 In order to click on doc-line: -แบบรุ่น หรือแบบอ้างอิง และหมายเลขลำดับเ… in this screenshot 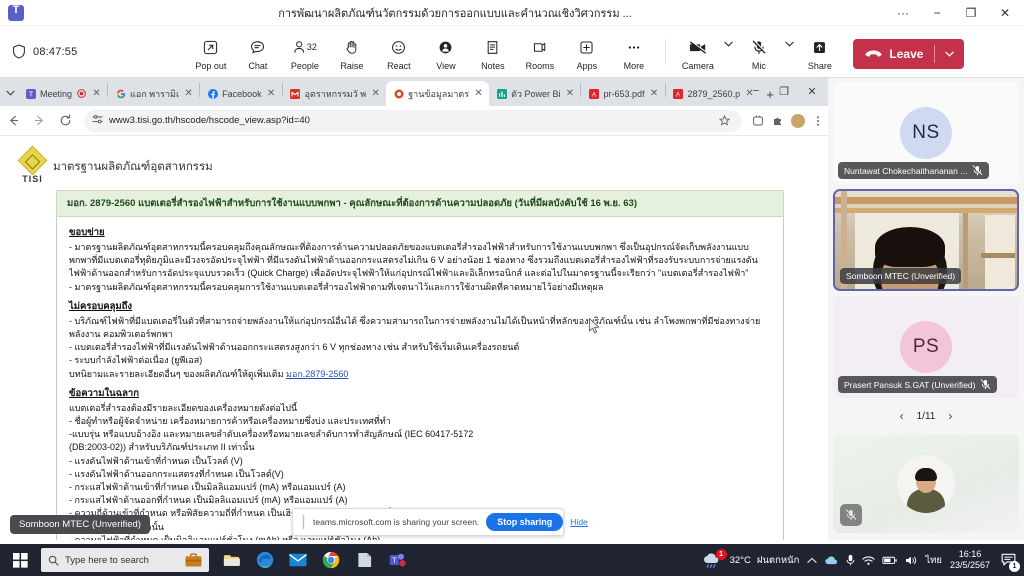, I will do `click(271, 434)`.